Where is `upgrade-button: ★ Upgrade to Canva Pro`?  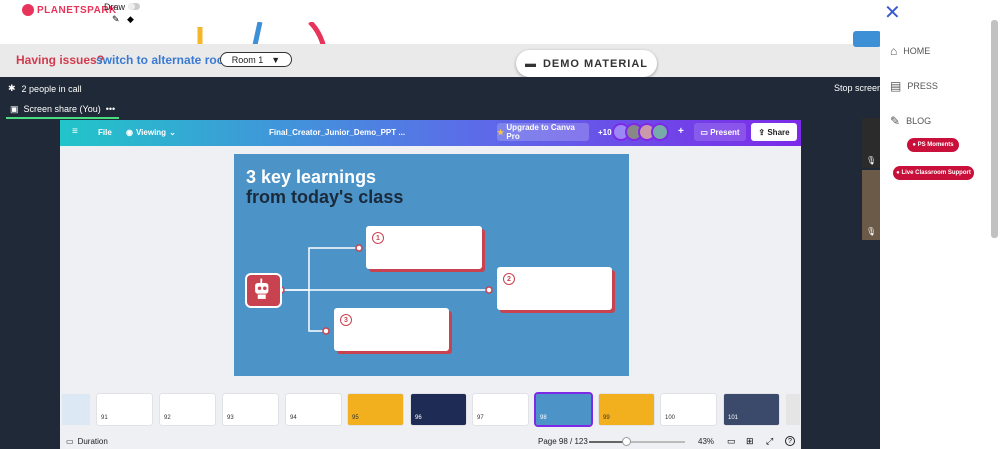
upgrade-button: ★ Upgrade to Canva Pro is located at coordinates (543, 132).